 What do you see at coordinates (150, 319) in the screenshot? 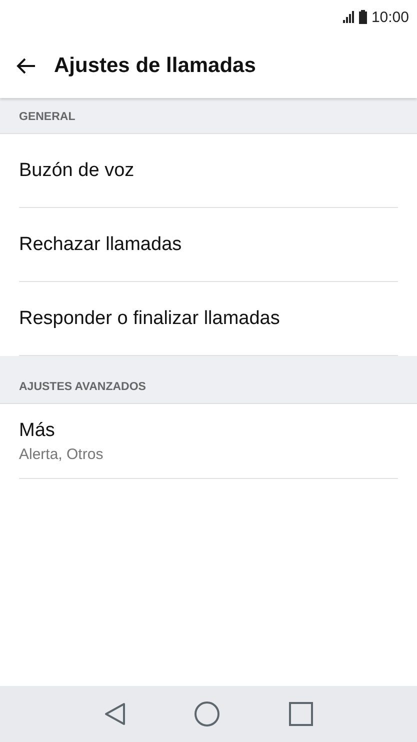
I see `item-title: Responder o finalizar llamadas` at bounding box center [150, 319].